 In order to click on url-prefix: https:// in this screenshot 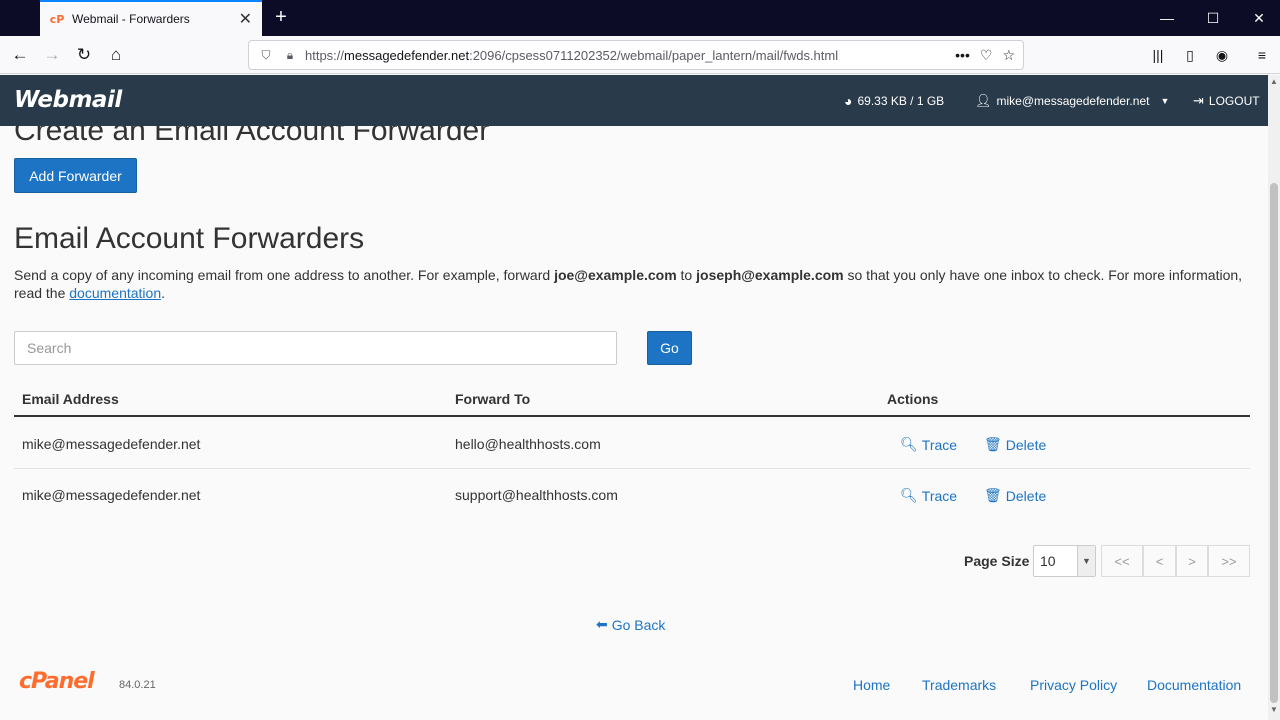, I will do `click(325, 55)`.